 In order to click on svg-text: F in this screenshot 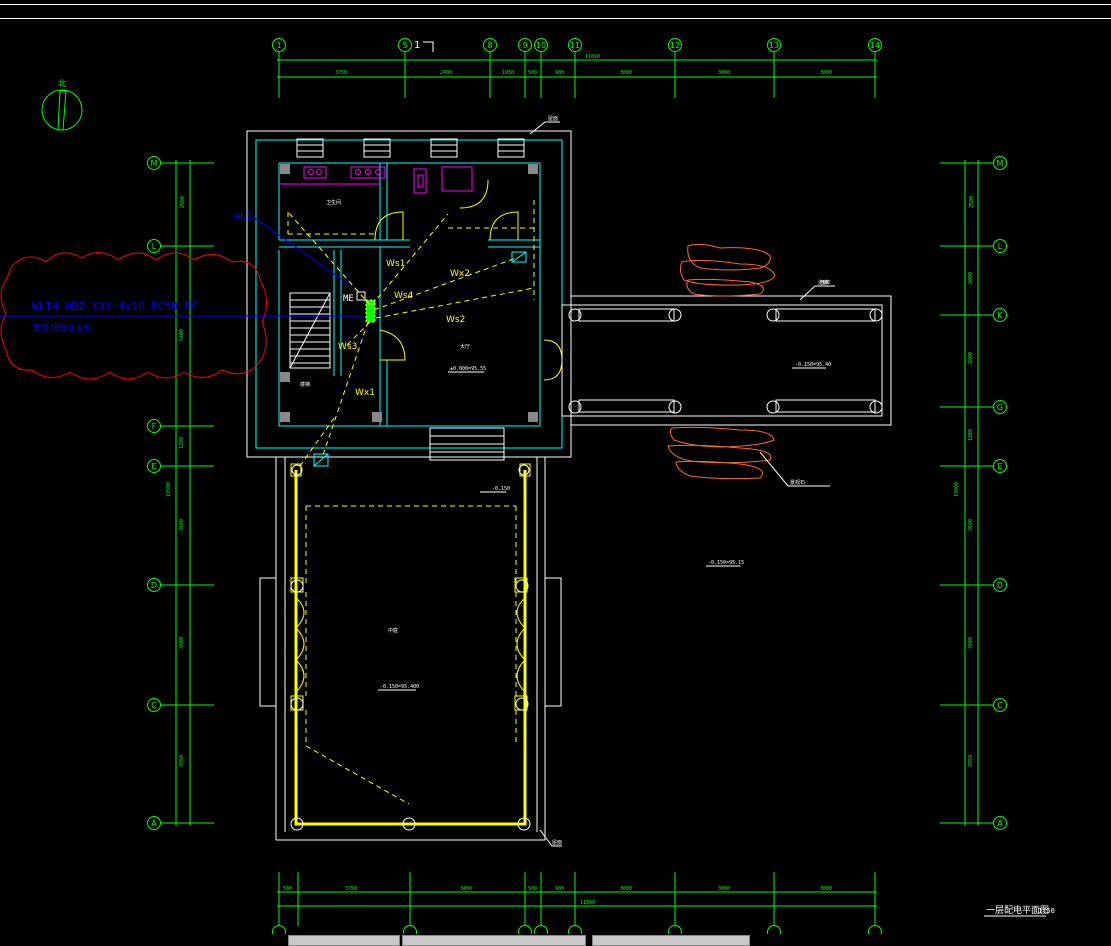, I will do `click(154, 426)`.